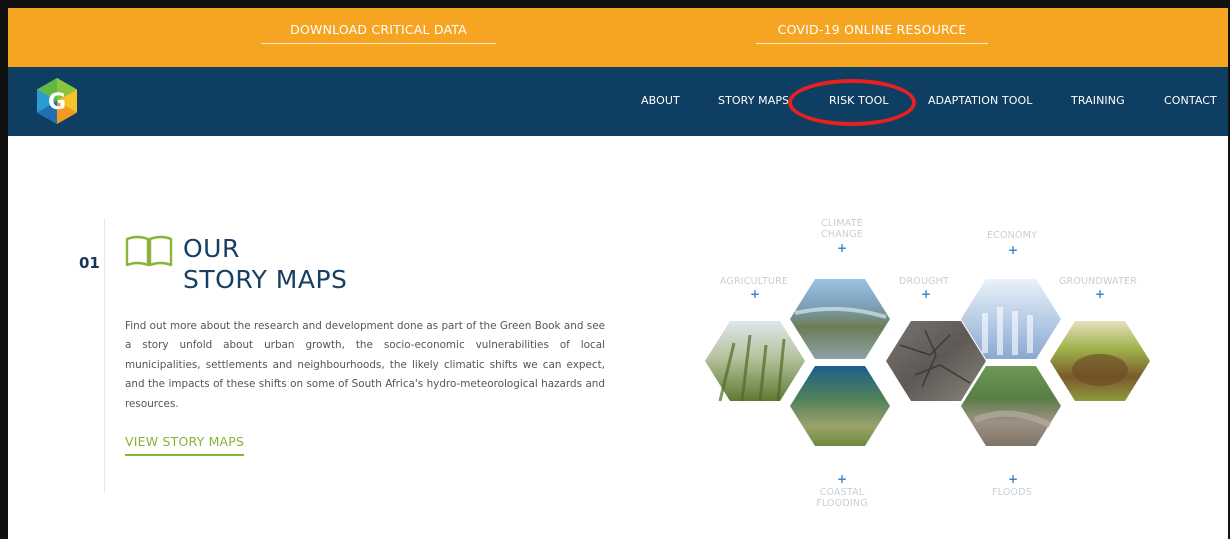 This screenshot has height=539, width=1230. I want to click on label-floods: FLOODS, so click(1012, 492).